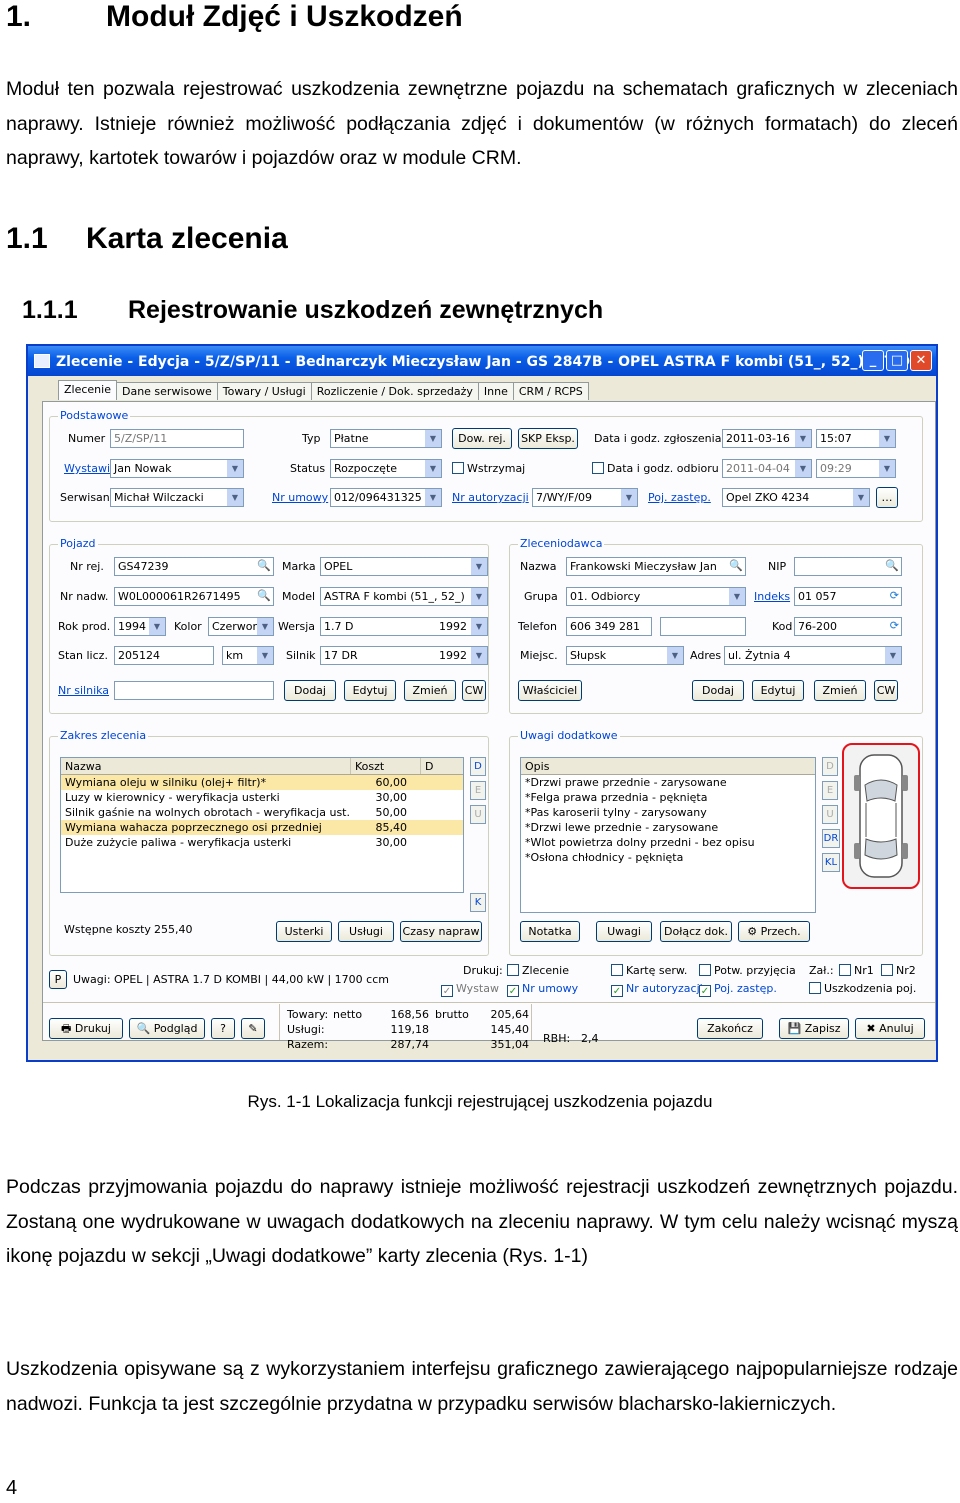 Image resolution: width=960 pixels, height=1503 pixels. I want to click on zlec-edytuj-button: Edytuj, so click(778, 690).